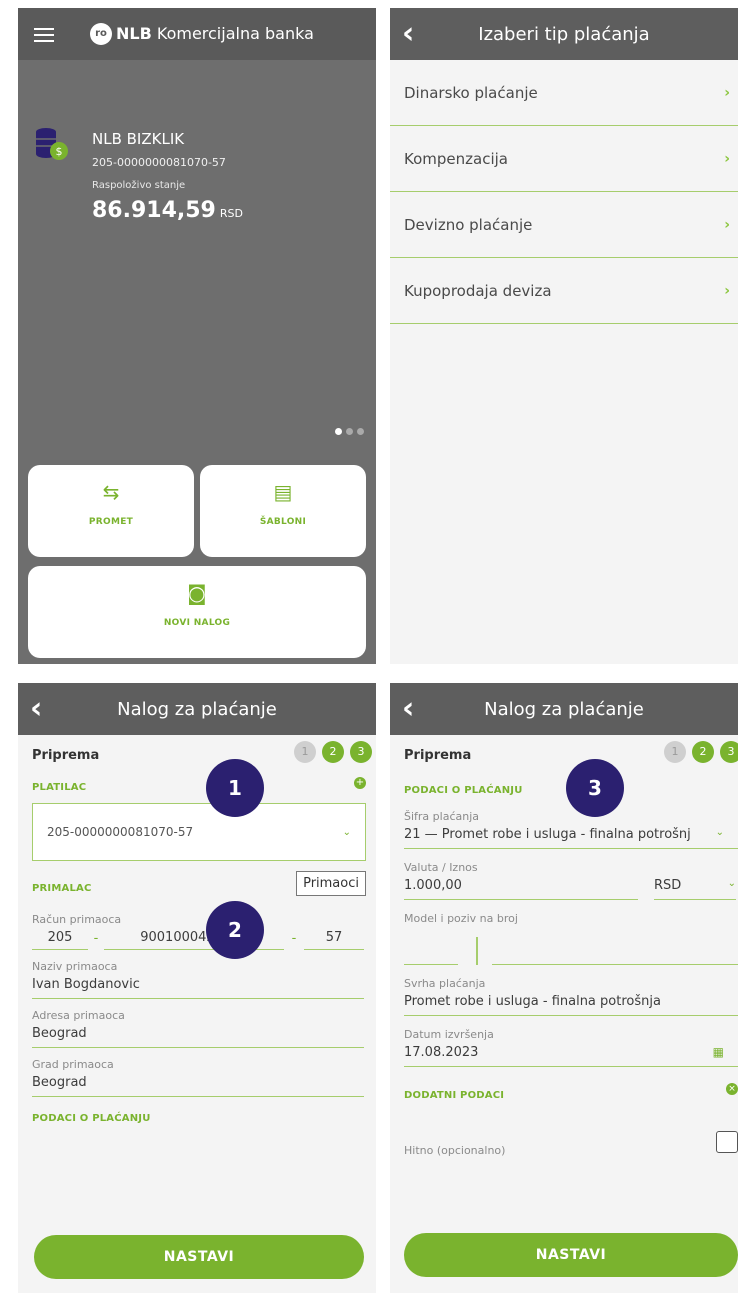  What do you see at coordinates (139, 185) in the screenshot?
I see `balance-label: Raspoloživo stanje` at bounding box center [139, 185].